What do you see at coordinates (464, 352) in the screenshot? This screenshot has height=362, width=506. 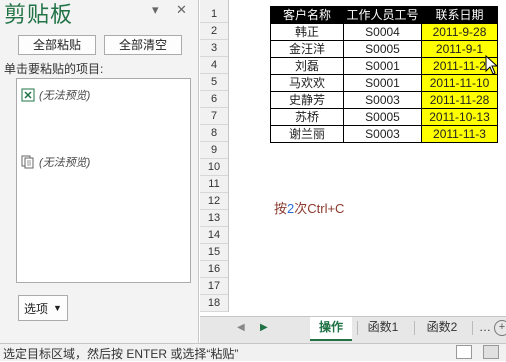 I see `normal-view-icon` at bounding box center [464, 352].